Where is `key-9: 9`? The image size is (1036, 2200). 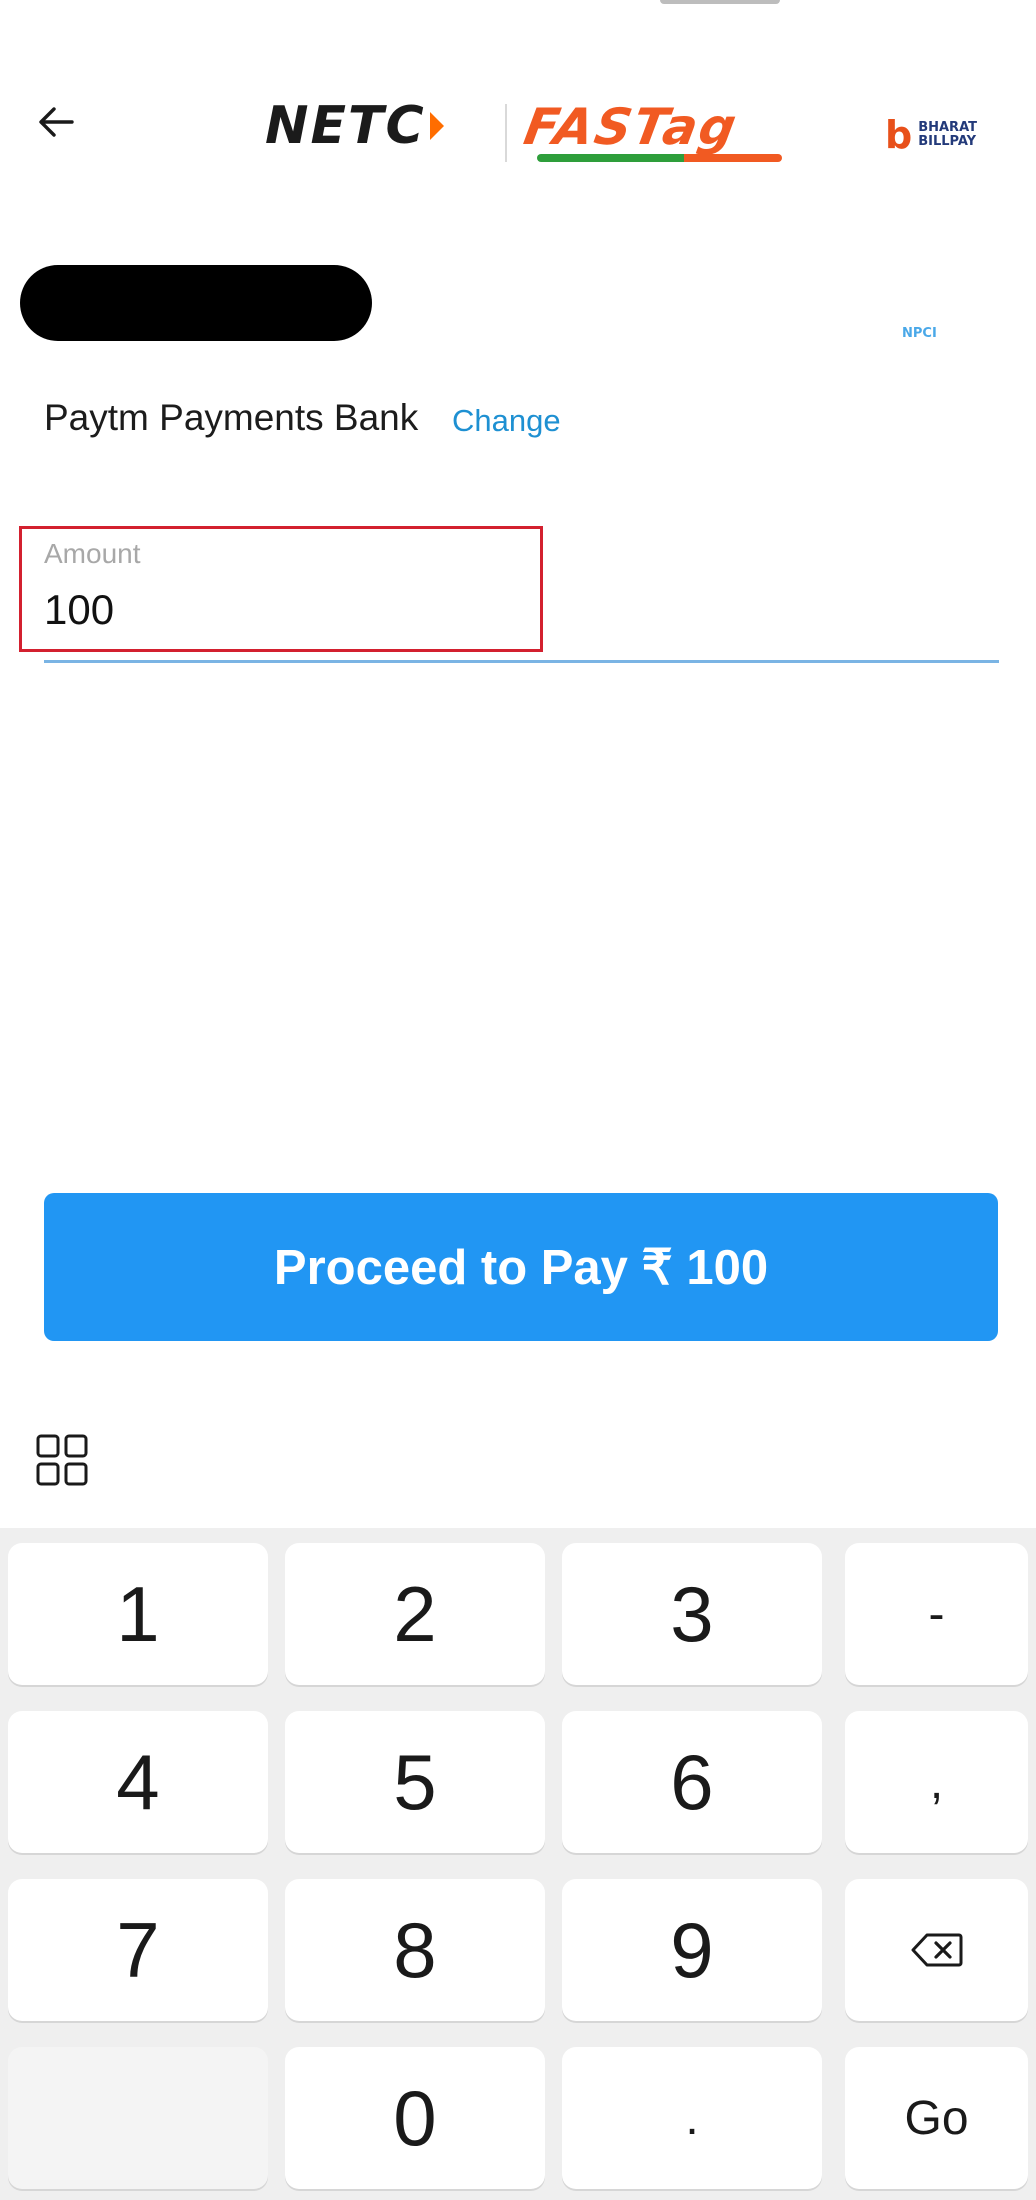
key-9: 9 is located at coordinates (692, 1950).